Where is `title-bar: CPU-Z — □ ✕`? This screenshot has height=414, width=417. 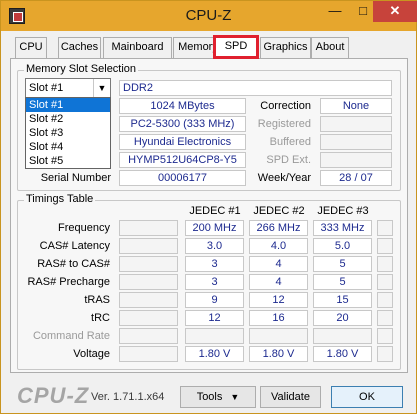 title-bar: CPU-Z — □ ✕ is located at coordinates (209, 16).